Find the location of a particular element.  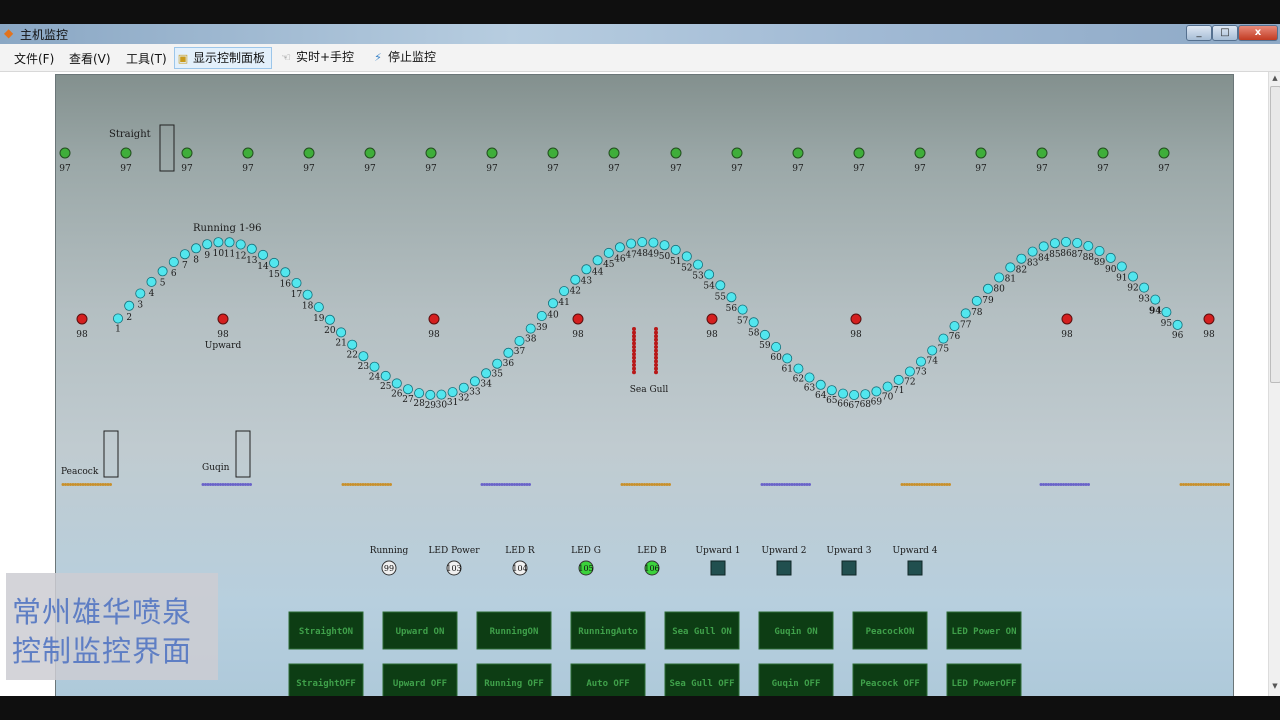

control-off-button: Guqin OFF is located at coordinates (796, 680).